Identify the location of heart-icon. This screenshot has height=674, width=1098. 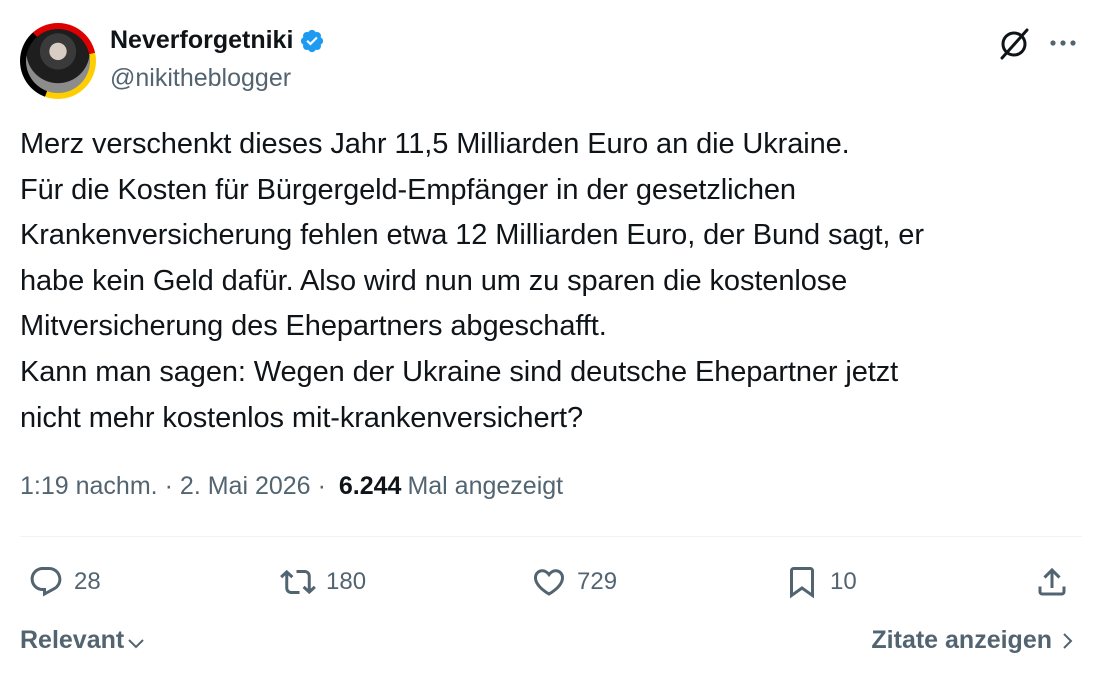
(549, 582).